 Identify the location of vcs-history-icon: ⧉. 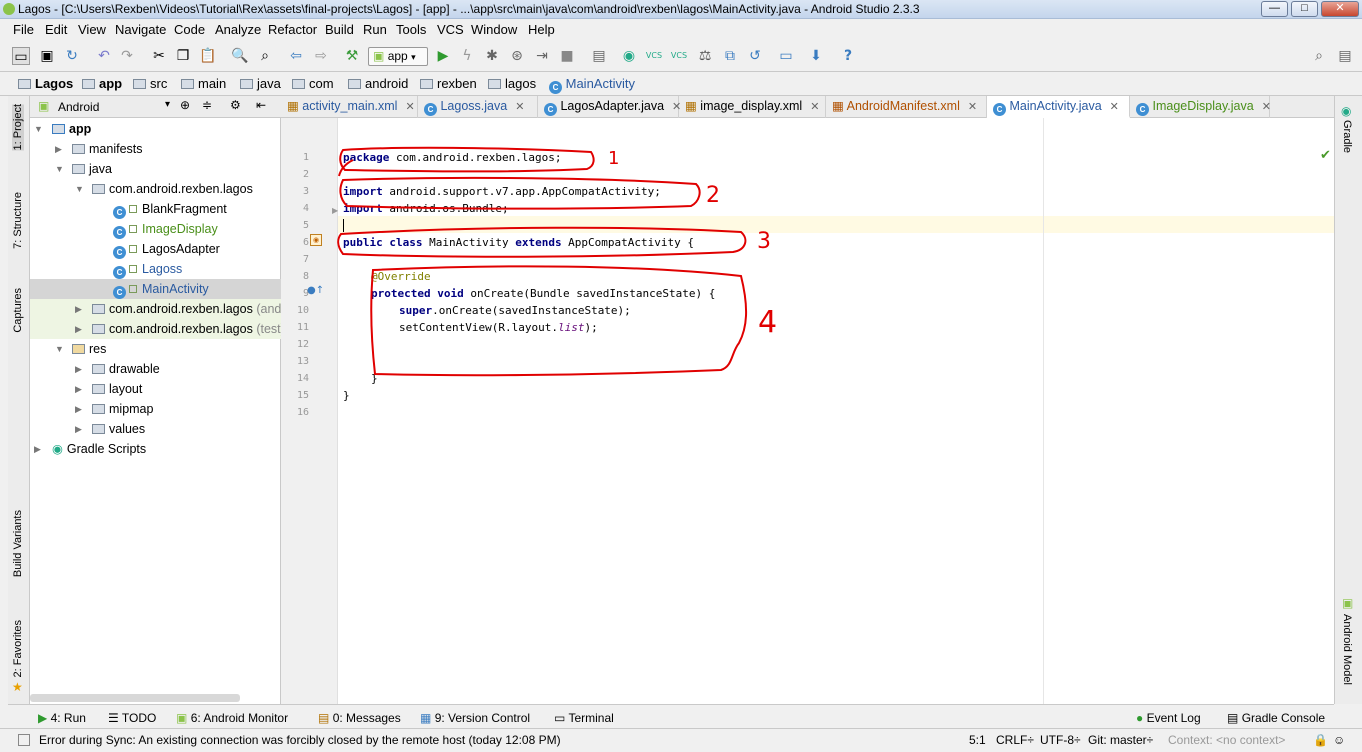
(730, 56).